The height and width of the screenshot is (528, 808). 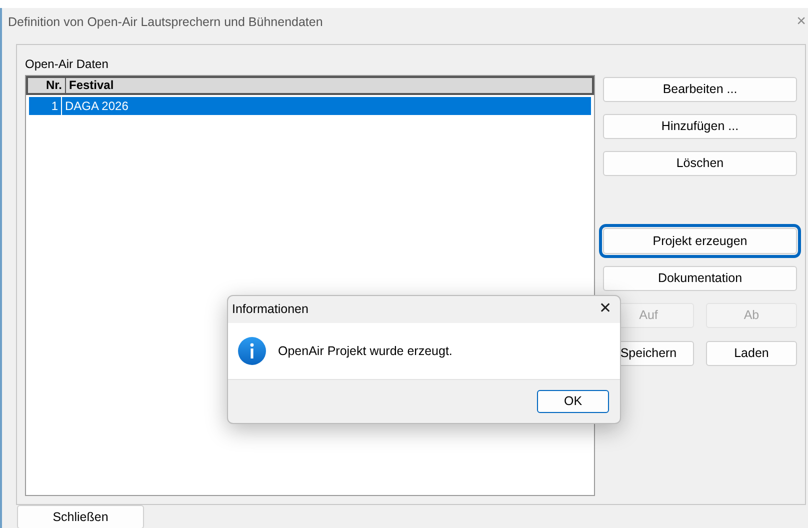 I want to click on action-button: Laden, so click(x=751, y=353).